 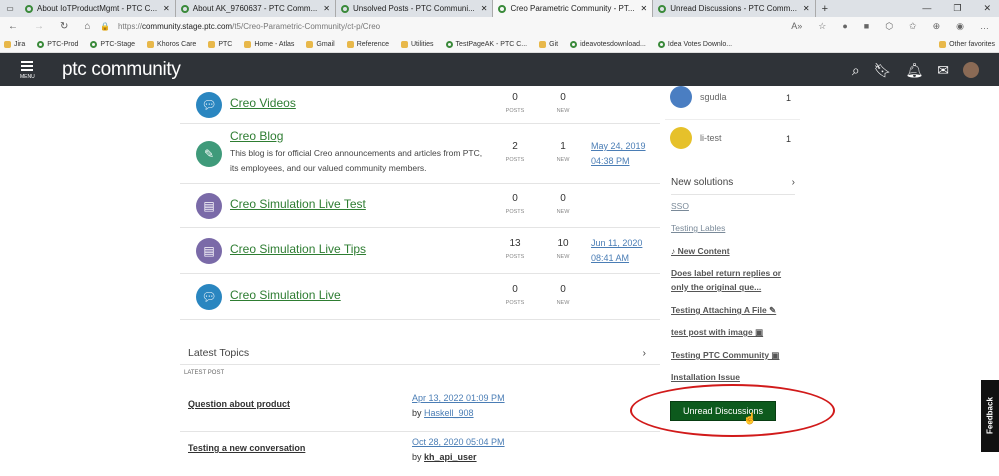 I want to click on forward-icon: →, so click(x=39, y=26).